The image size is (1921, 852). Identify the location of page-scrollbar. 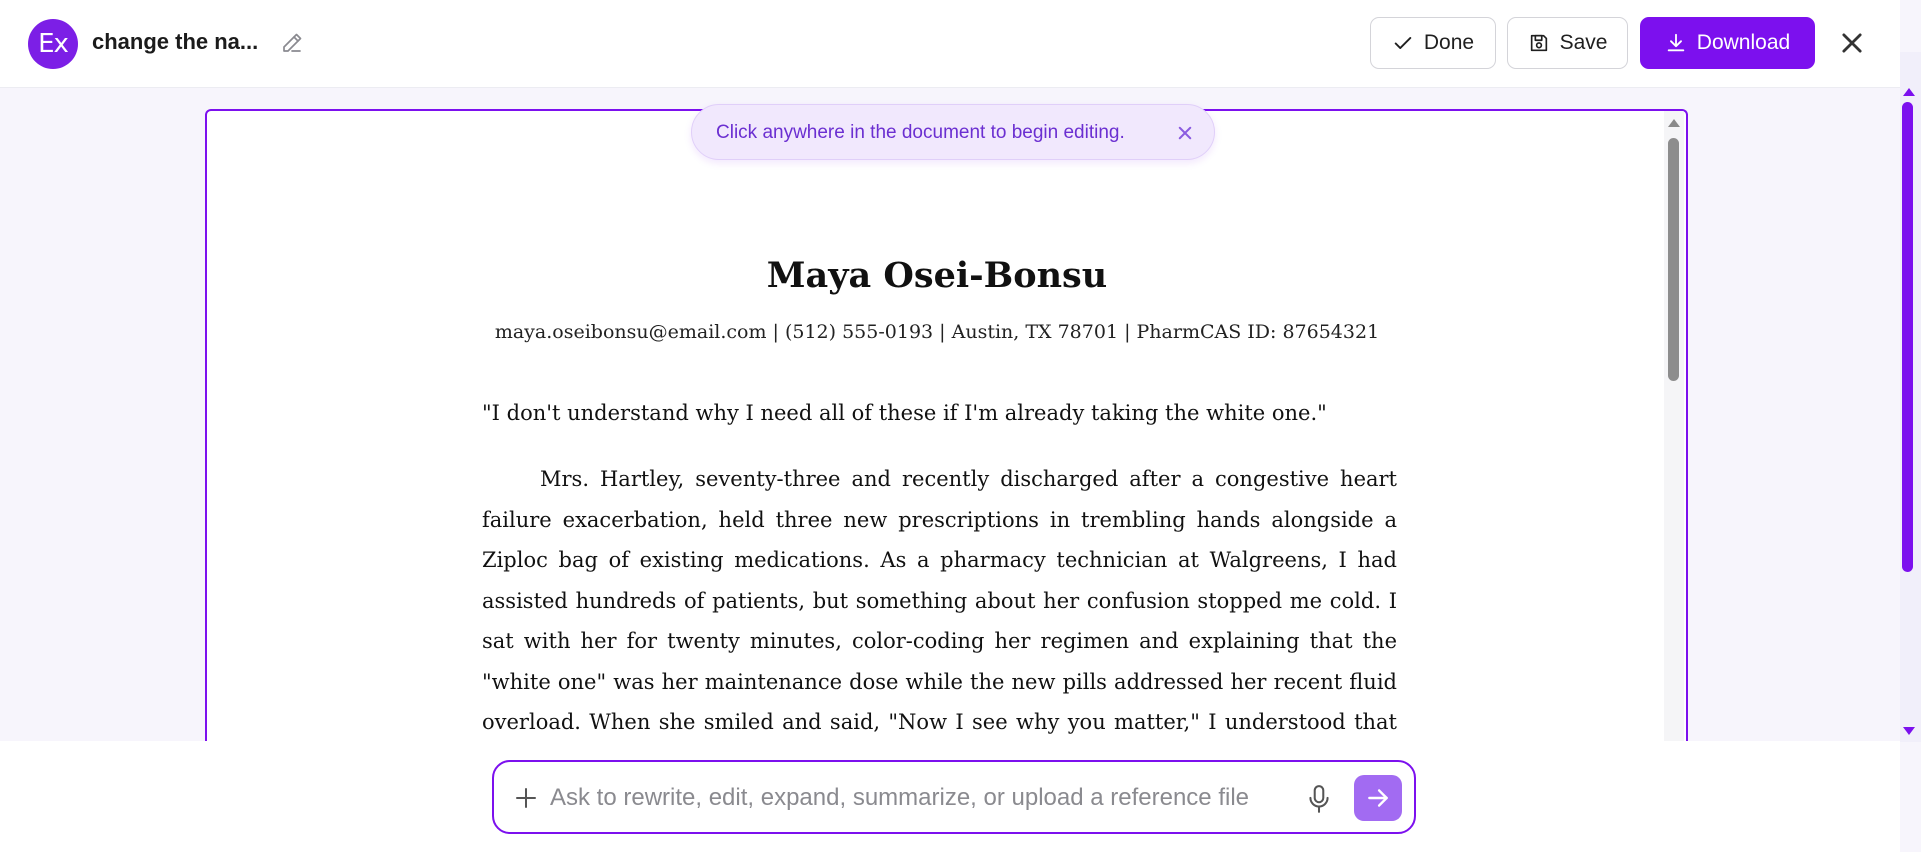
(1910, 397).